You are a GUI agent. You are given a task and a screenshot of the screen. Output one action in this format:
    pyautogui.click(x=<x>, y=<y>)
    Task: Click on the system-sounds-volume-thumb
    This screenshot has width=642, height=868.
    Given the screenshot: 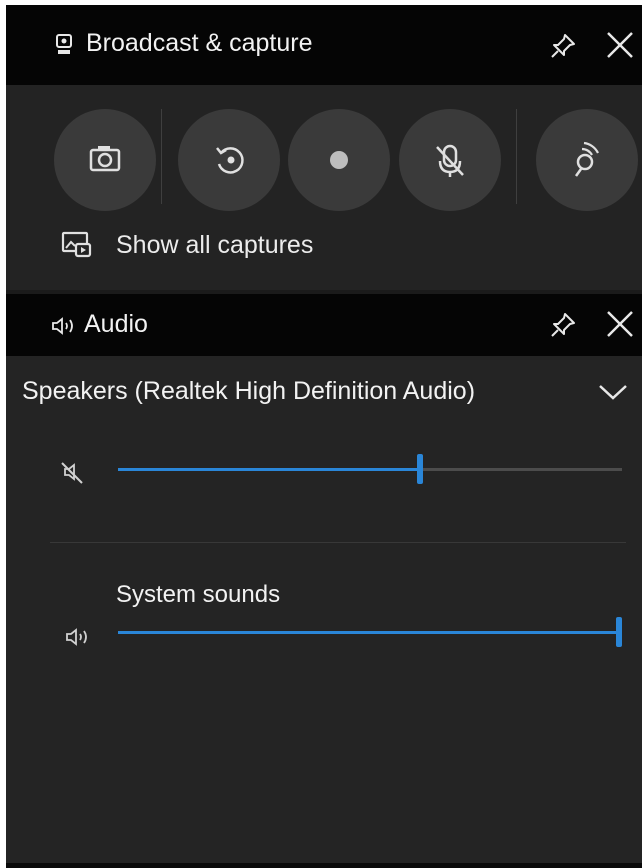 What is the action you would take?
    pyautogui.click(x=619, y=632)
    